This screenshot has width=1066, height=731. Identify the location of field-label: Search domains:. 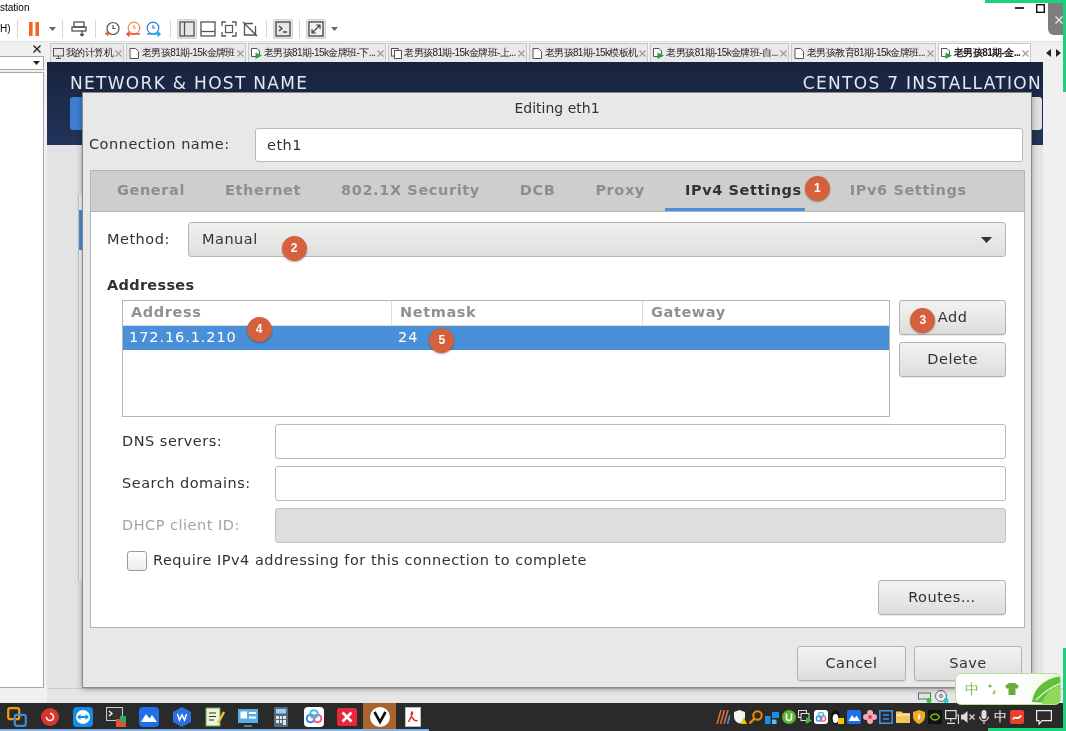
(187, 483).